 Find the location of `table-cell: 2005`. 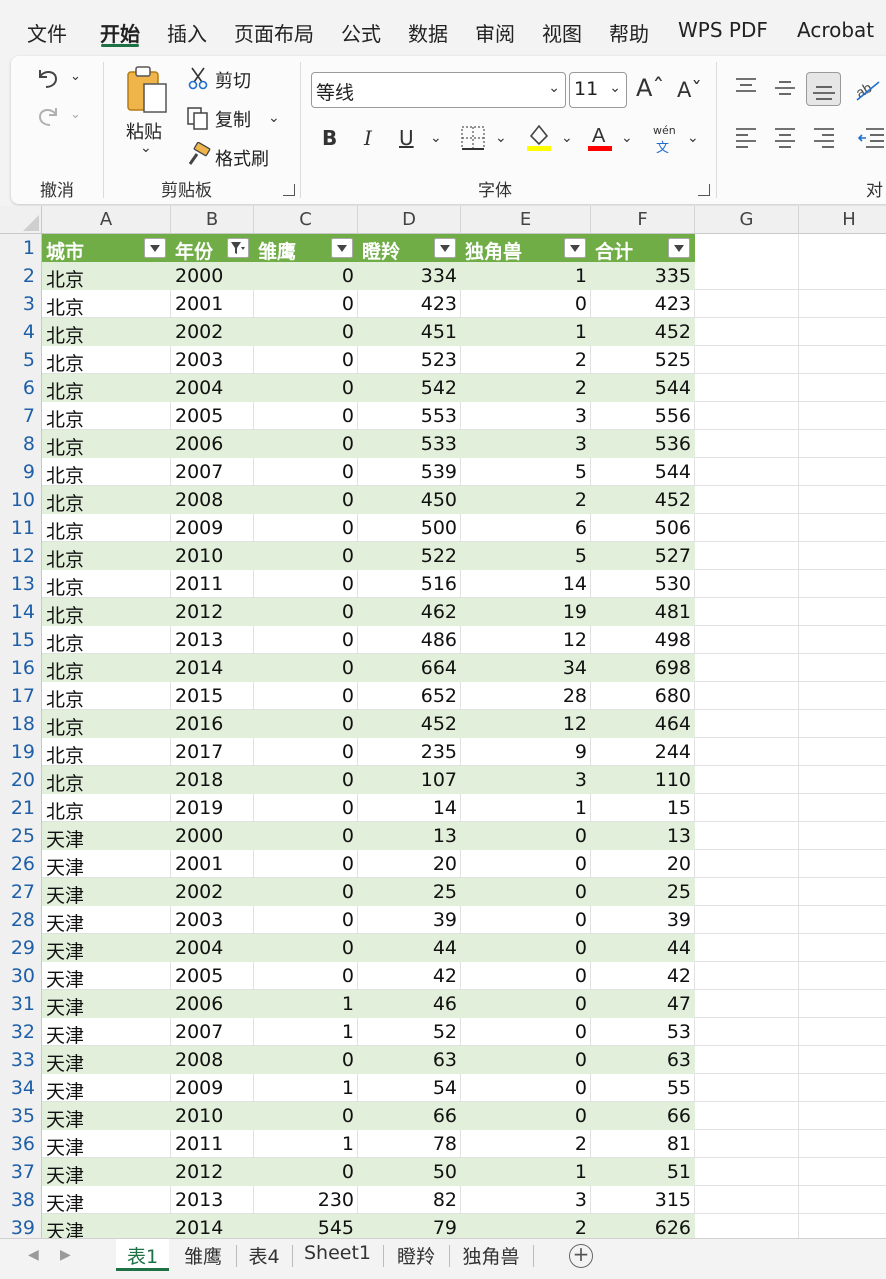

table-cell: 2005 is located at coordinates (212, 416).